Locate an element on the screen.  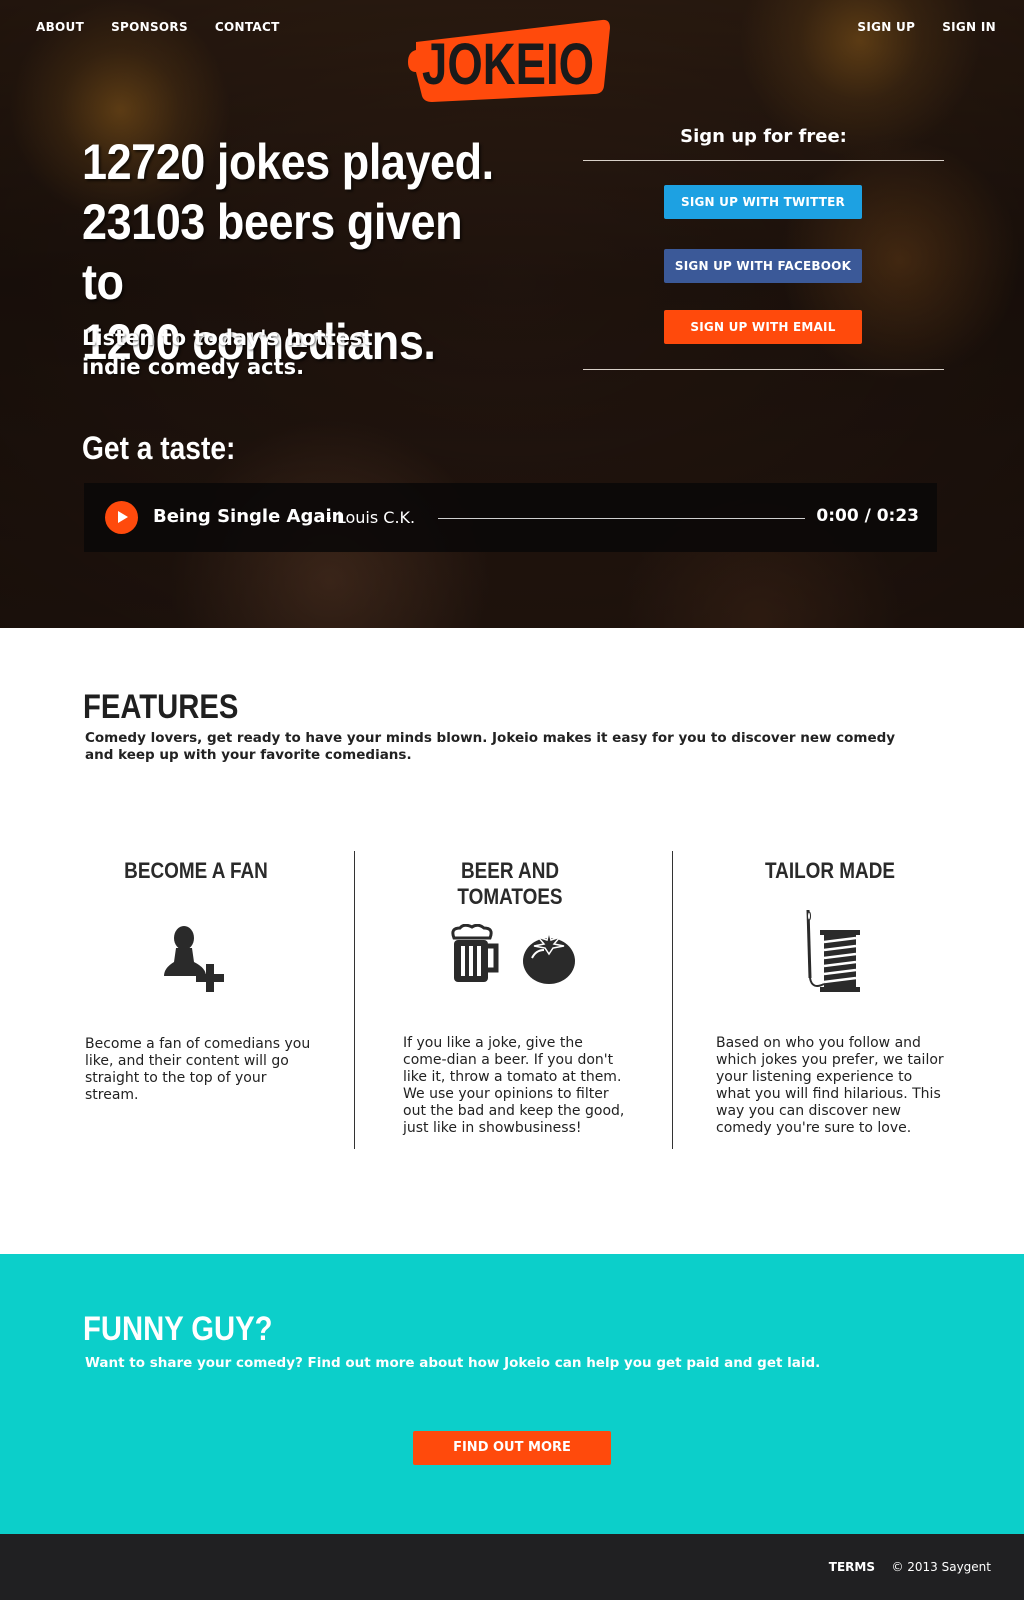
progress-bar is located at coordinates (621, 518).